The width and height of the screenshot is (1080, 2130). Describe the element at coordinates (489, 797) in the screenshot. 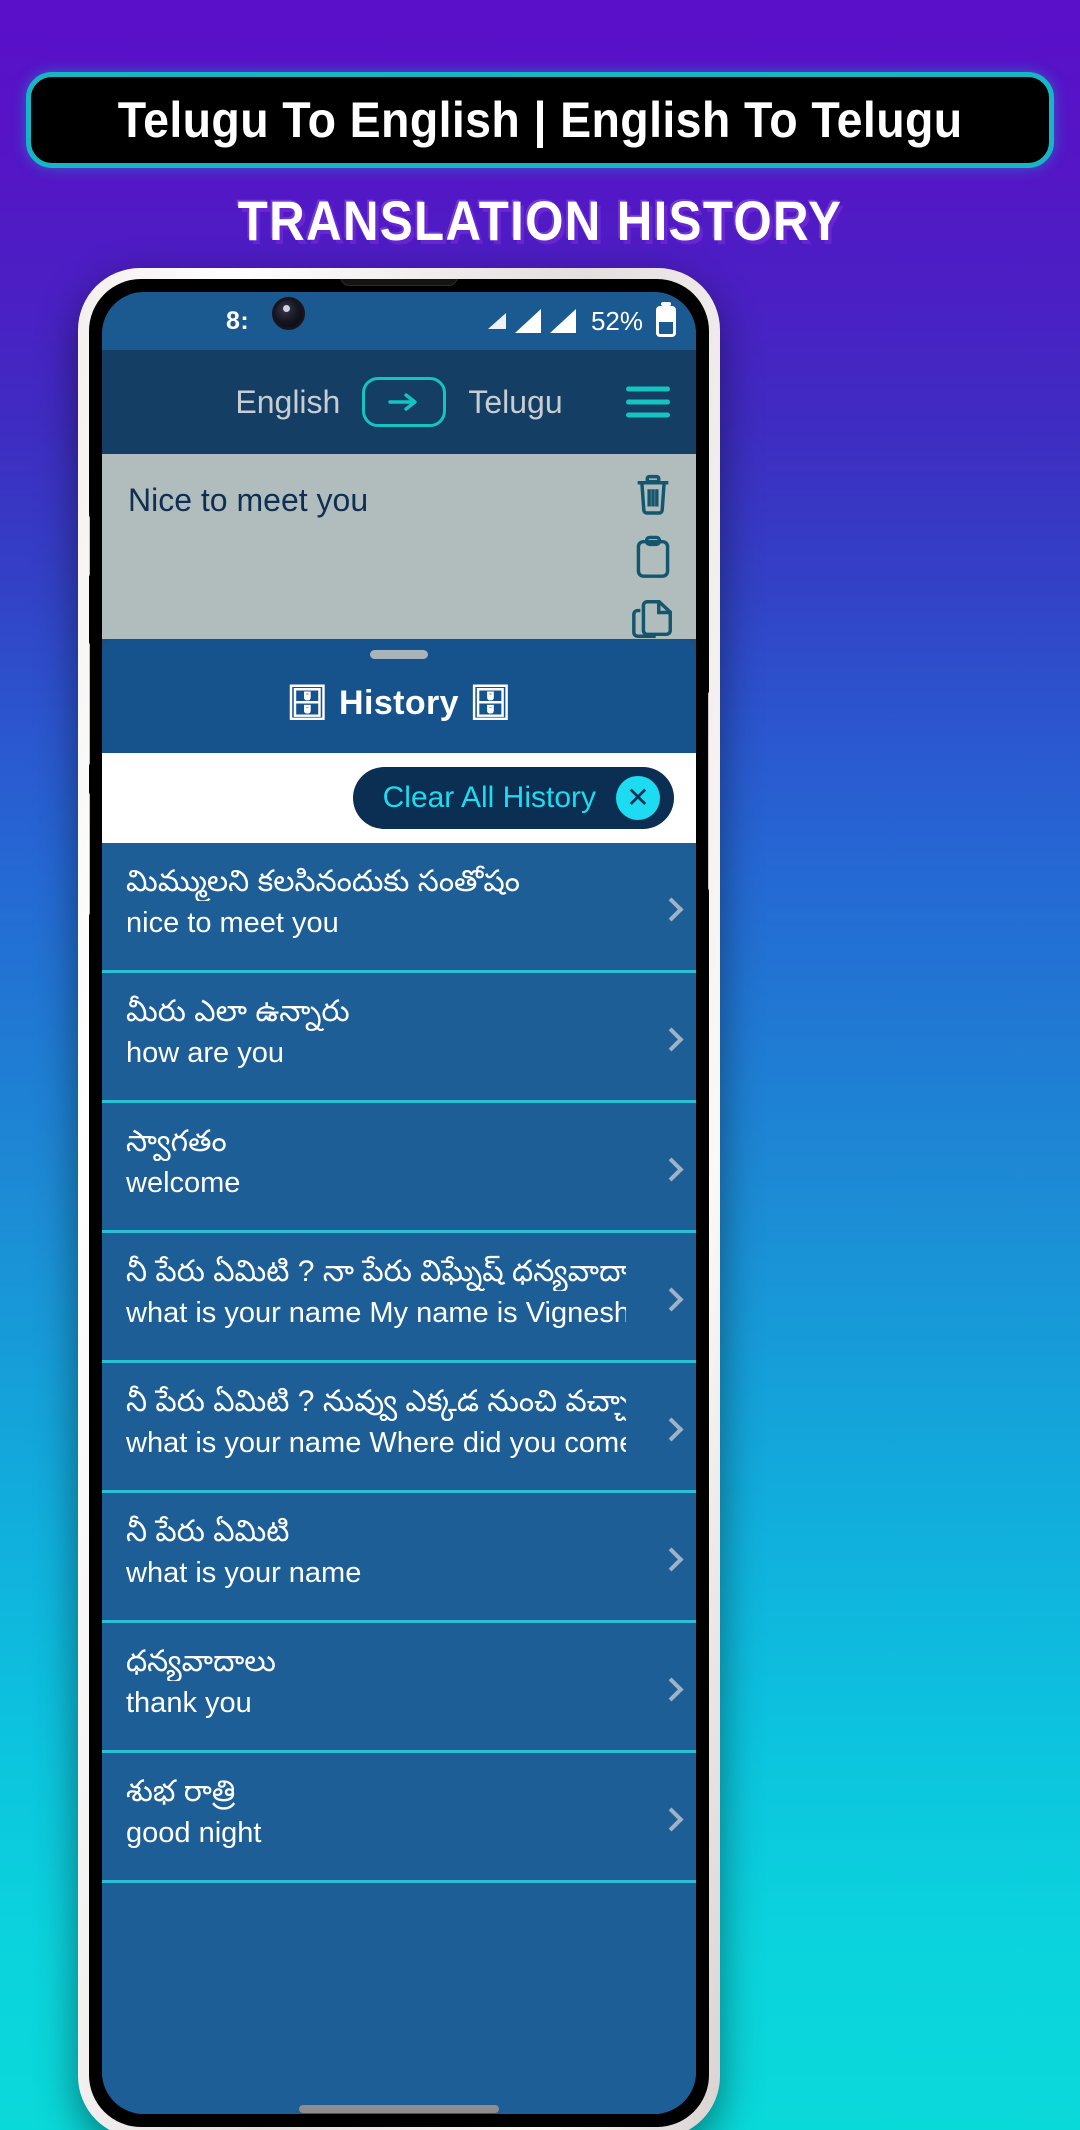

I see `clear-all-history-label: Clear All History` at that location.